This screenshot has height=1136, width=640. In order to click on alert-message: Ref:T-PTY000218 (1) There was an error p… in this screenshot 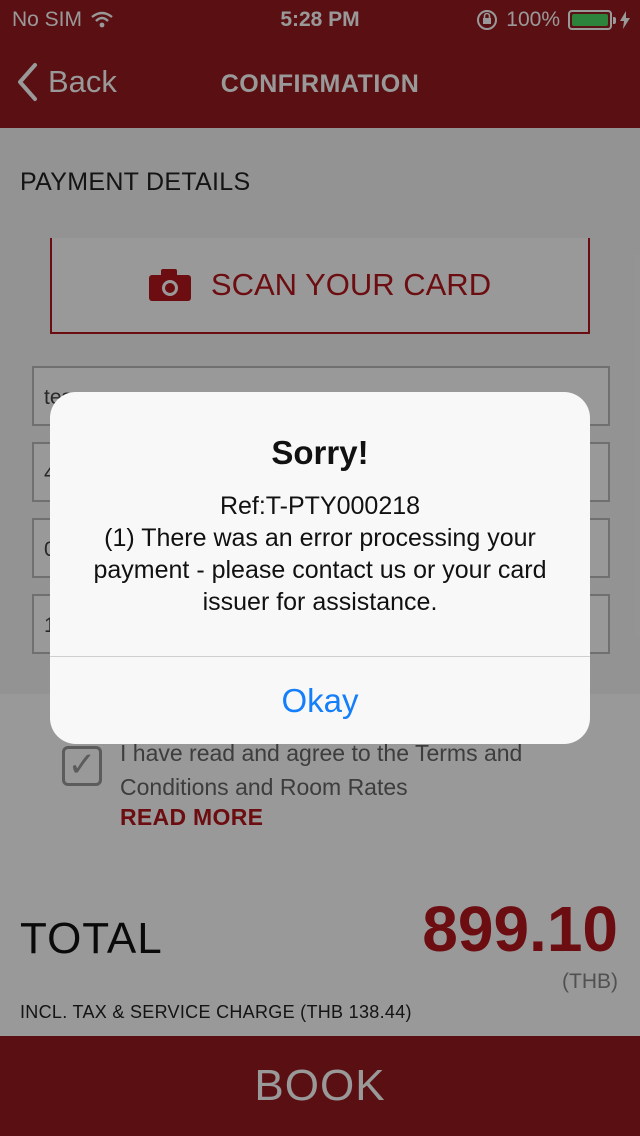, I will do `click(320, 554)`.